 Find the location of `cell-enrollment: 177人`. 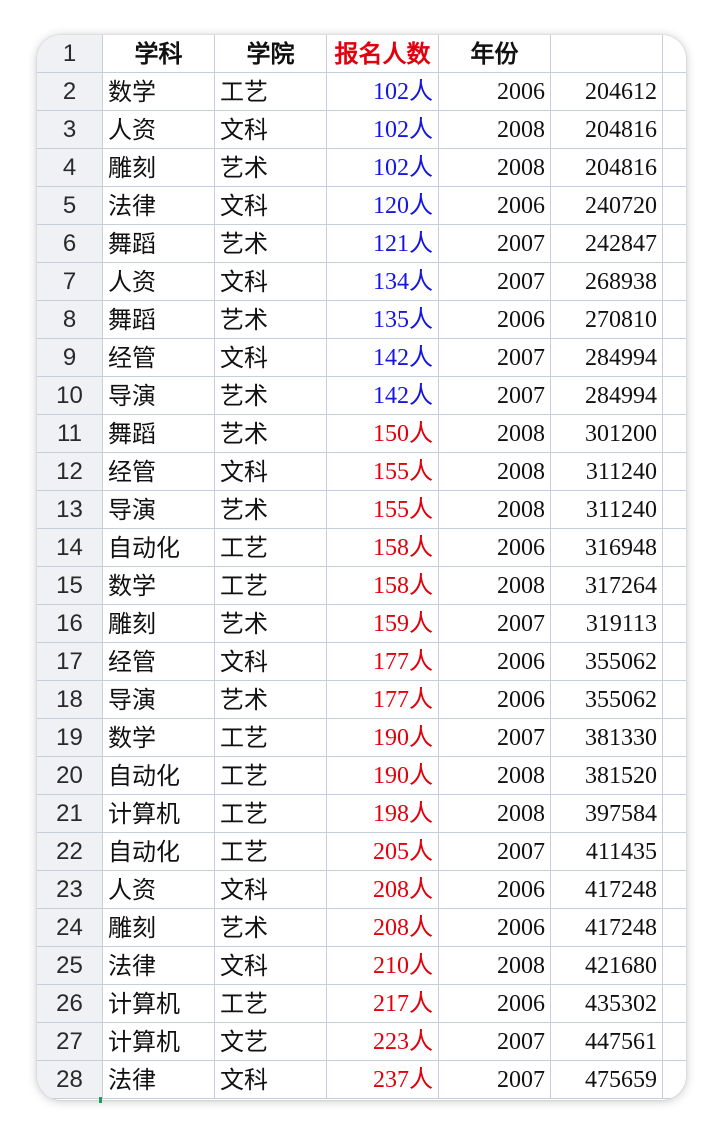

cell-enrollment: 177人 is located at coordinates (383, 700).